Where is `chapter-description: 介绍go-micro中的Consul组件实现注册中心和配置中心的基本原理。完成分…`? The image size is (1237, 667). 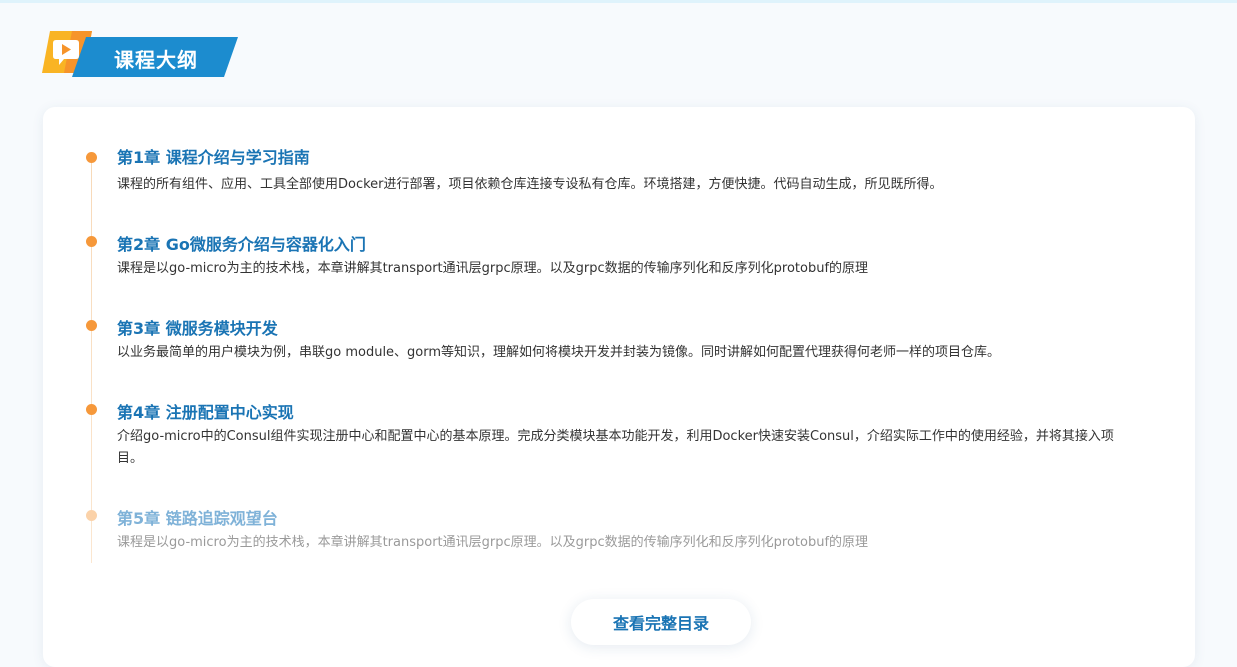
chapter-description: 介绍go-micro中的Consul组件实现注册中心和配置中心的基本原理。完成分… is located at coordinates (615, 447).